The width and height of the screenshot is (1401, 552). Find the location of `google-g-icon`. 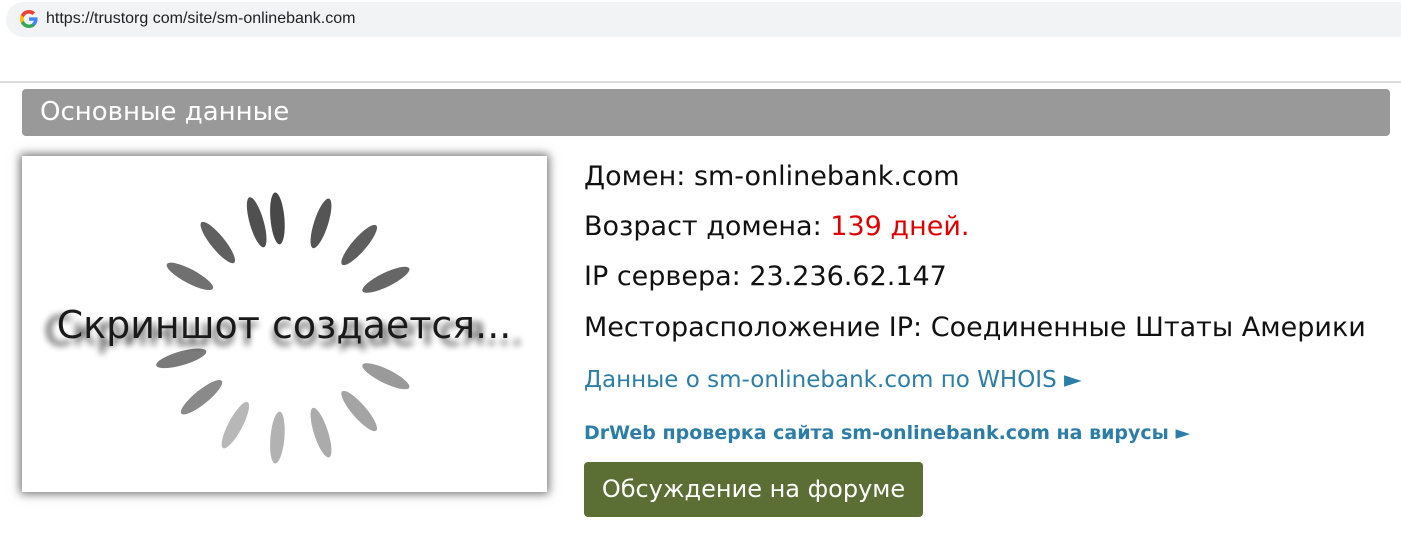

google-g-icon is located at coordinates (29, 19).